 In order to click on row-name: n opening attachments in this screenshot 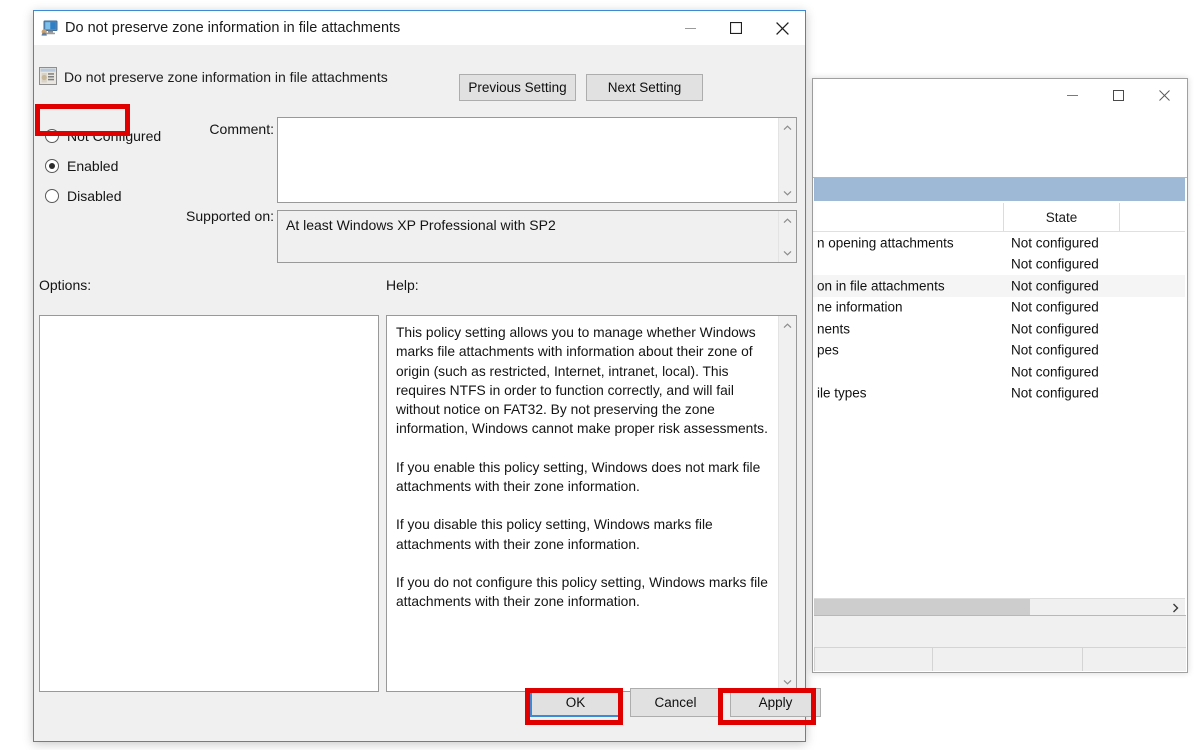, I will do `click(885, 243)`.